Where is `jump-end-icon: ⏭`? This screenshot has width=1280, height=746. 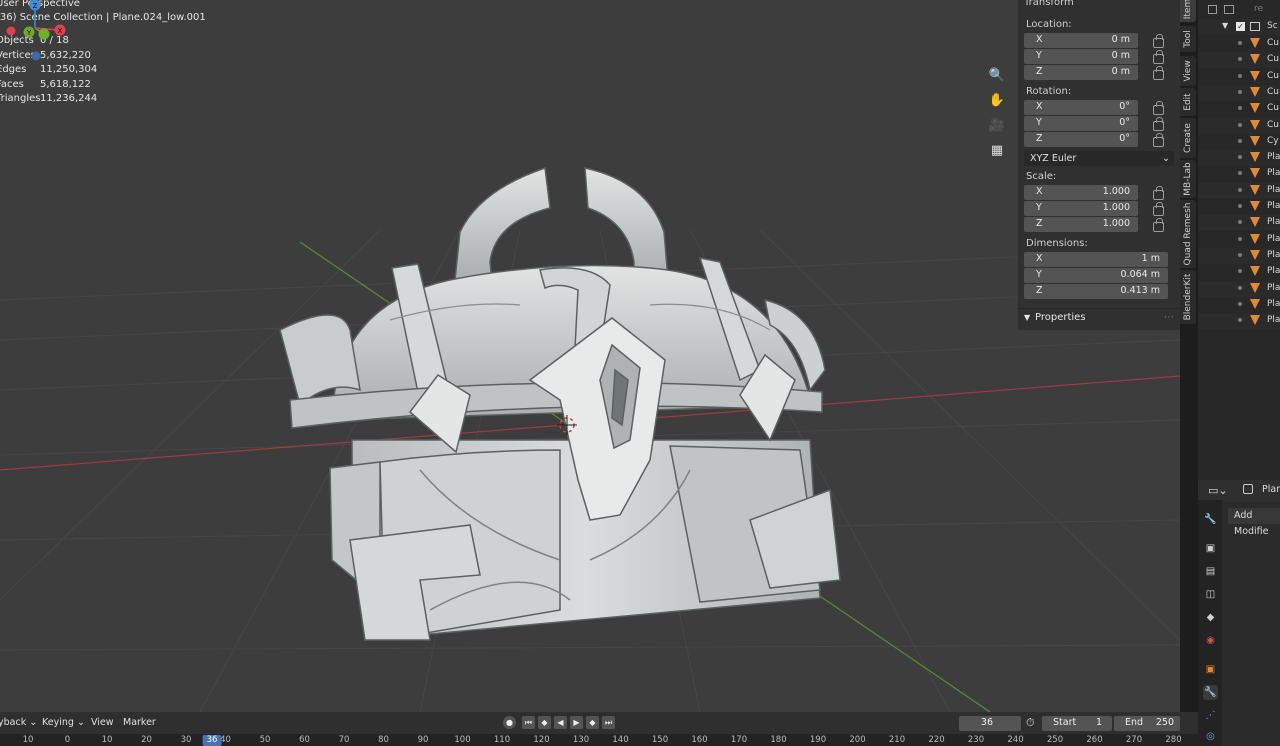 jump-end-icon: ⏭ is located at coordinates (608, 722).